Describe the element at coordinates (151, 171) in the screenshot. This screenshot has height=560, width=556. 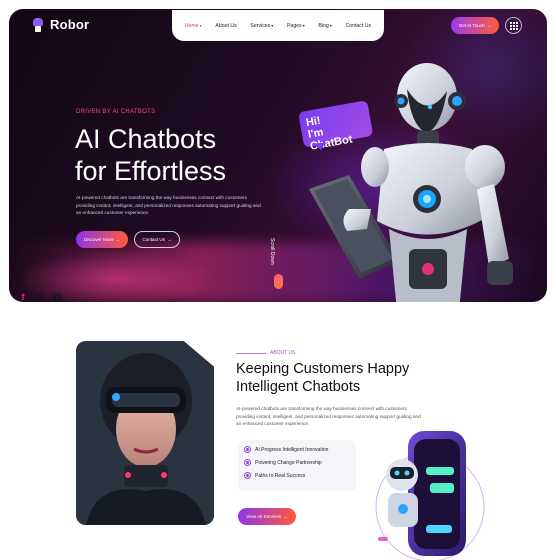
I see `hero-title-line-2: for Effortless` at that location.